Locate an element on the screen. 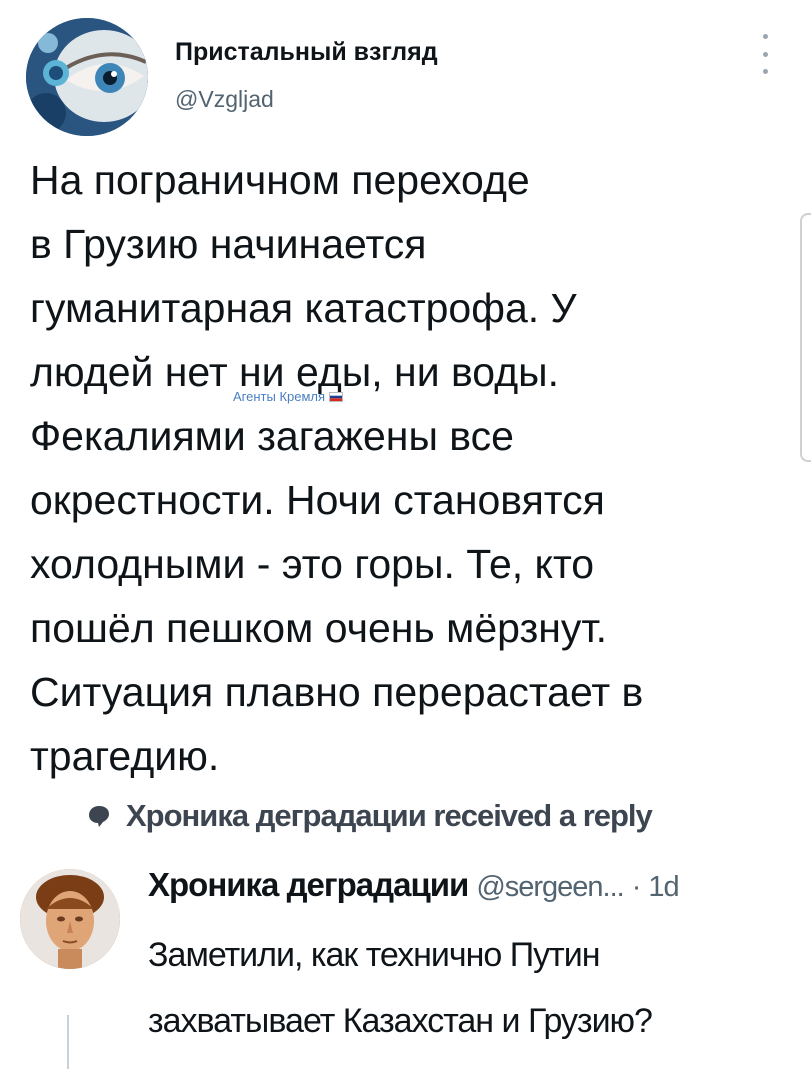 This screenshot has width=811, height=1069. statue-bust-avatar-image is located at coordinates (70, 919).